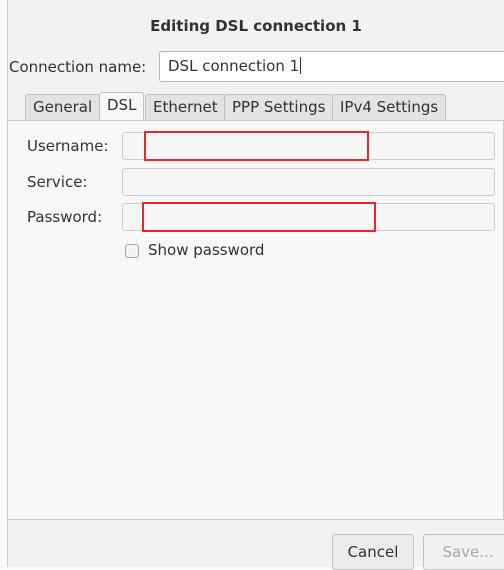  I want to click on service-label: Service:, so click(57, 182).